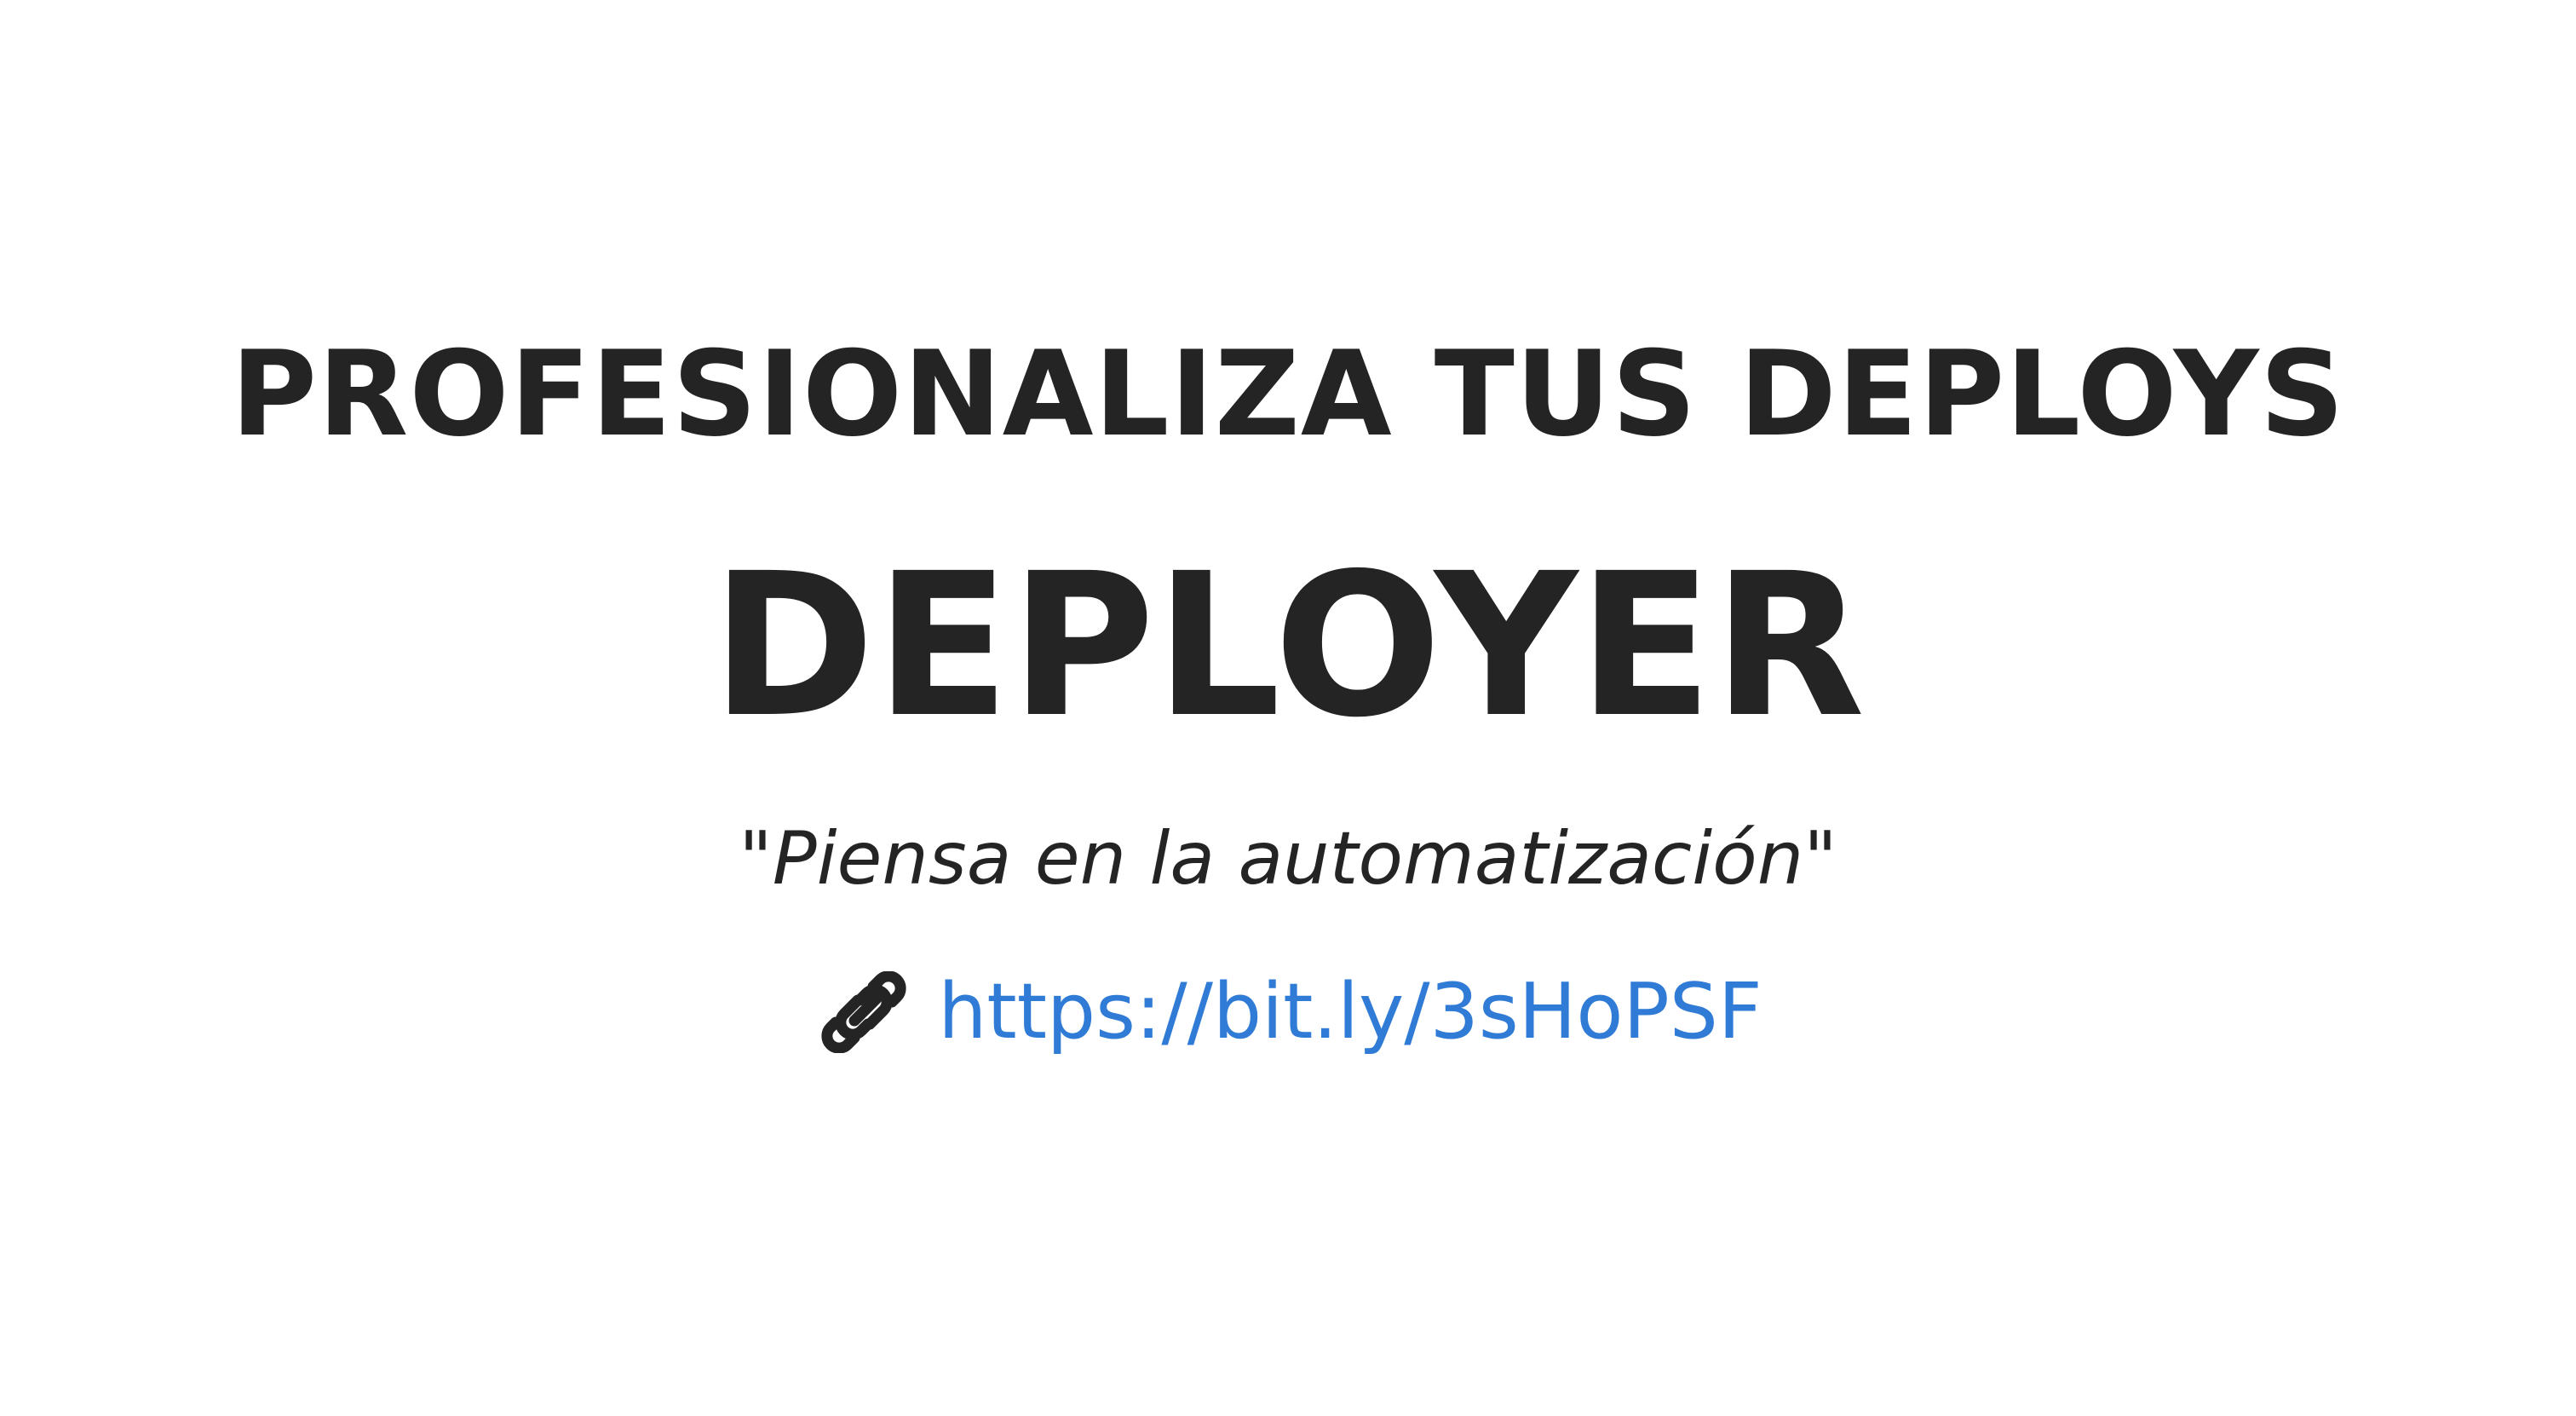 This screenshot has height=1416, width=2576. I want to click on quote: "Piensa en la automatización", so click(1288, 858).